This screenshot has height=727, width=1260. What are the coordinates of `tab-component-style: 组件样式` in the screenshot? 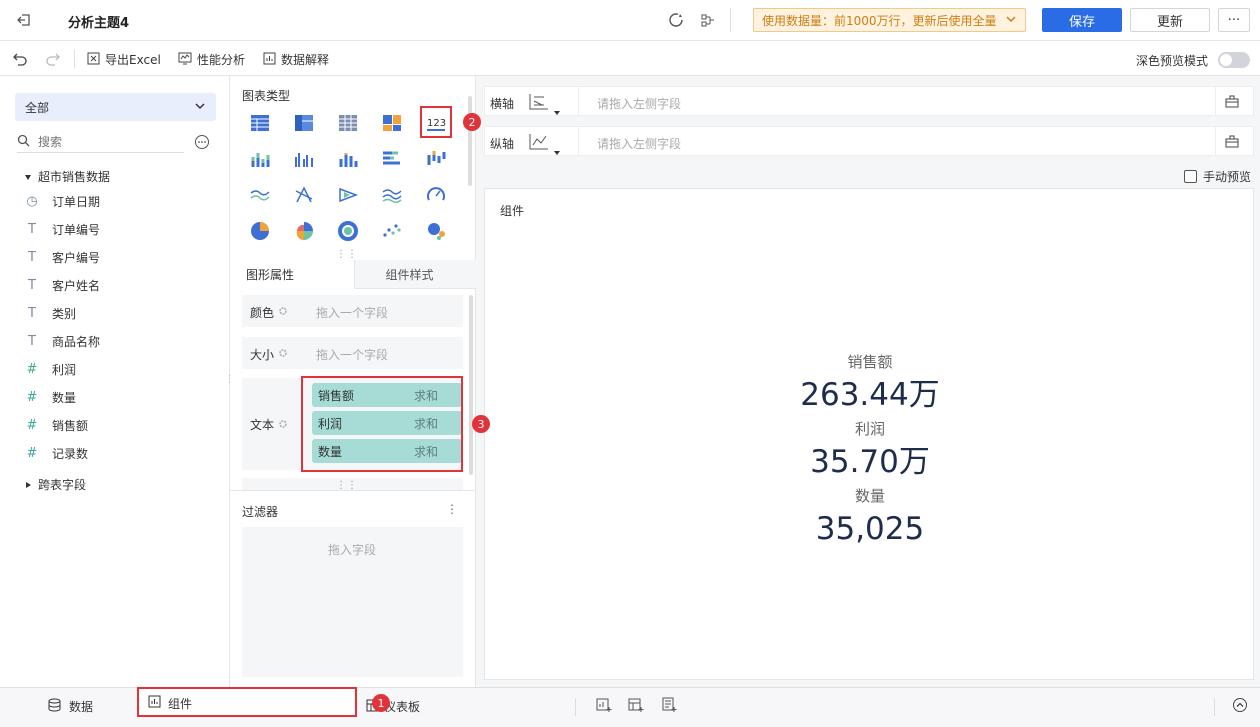 It's located at (415, 274).